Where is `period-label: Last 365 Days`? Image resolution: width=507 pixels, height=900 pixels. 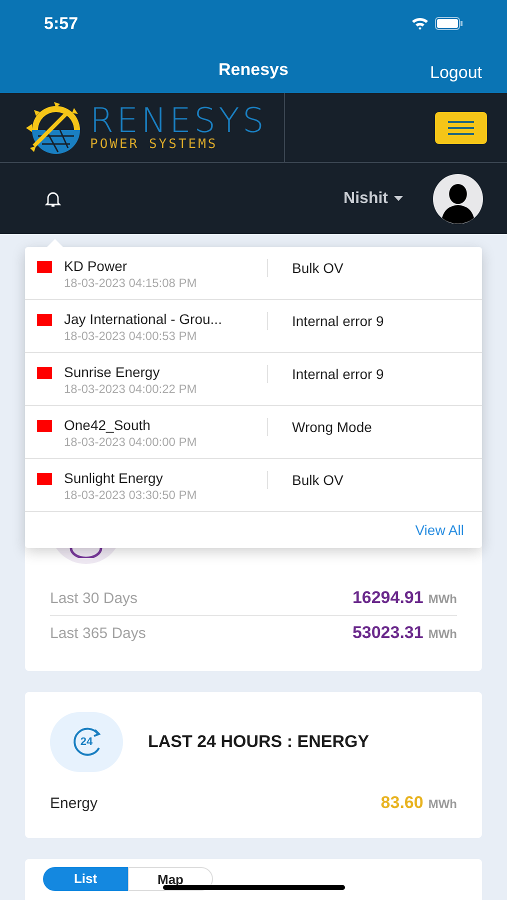 period-label: Last 365 Days is located at coordinates (98, 634).